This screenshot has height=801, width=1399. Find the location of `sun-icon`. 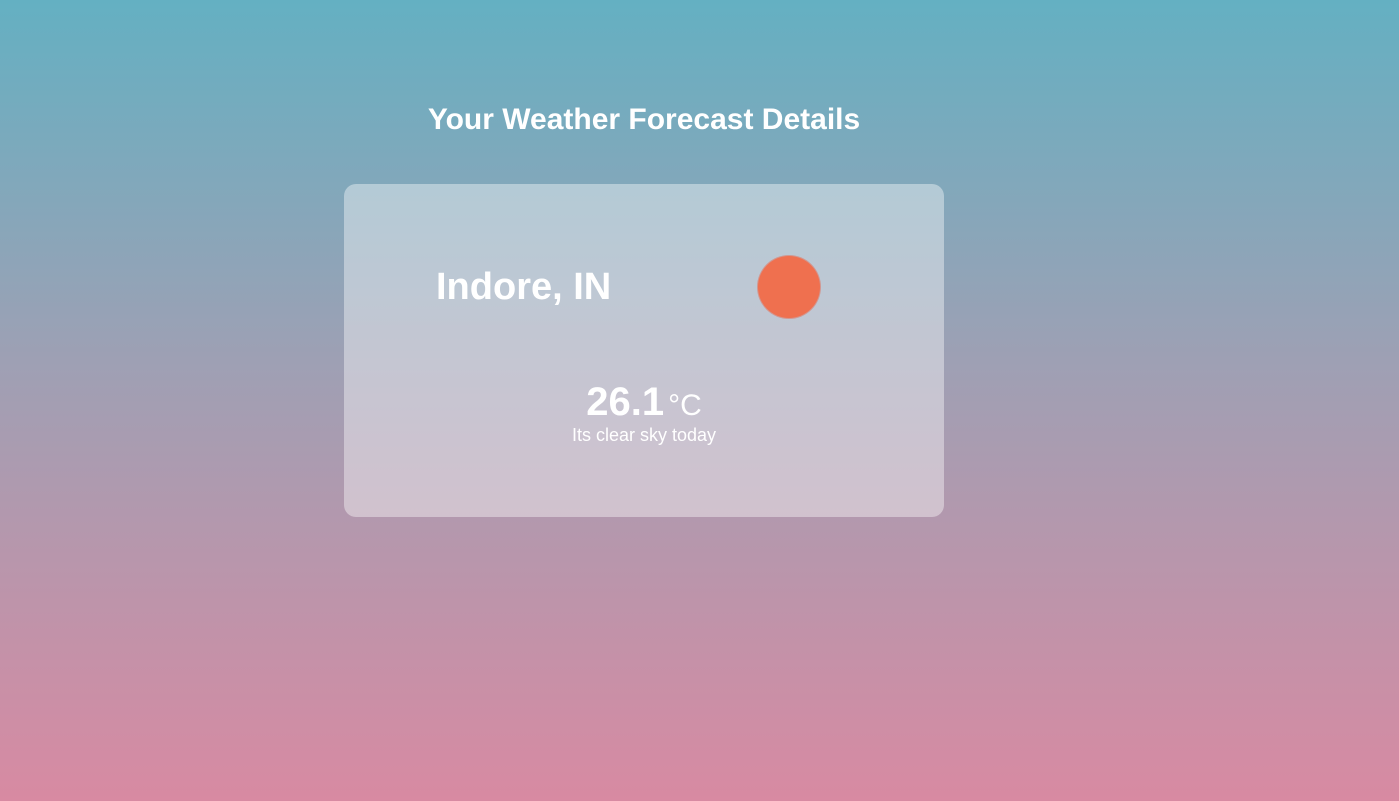

sun-icon is located at coordinates (789, 287).